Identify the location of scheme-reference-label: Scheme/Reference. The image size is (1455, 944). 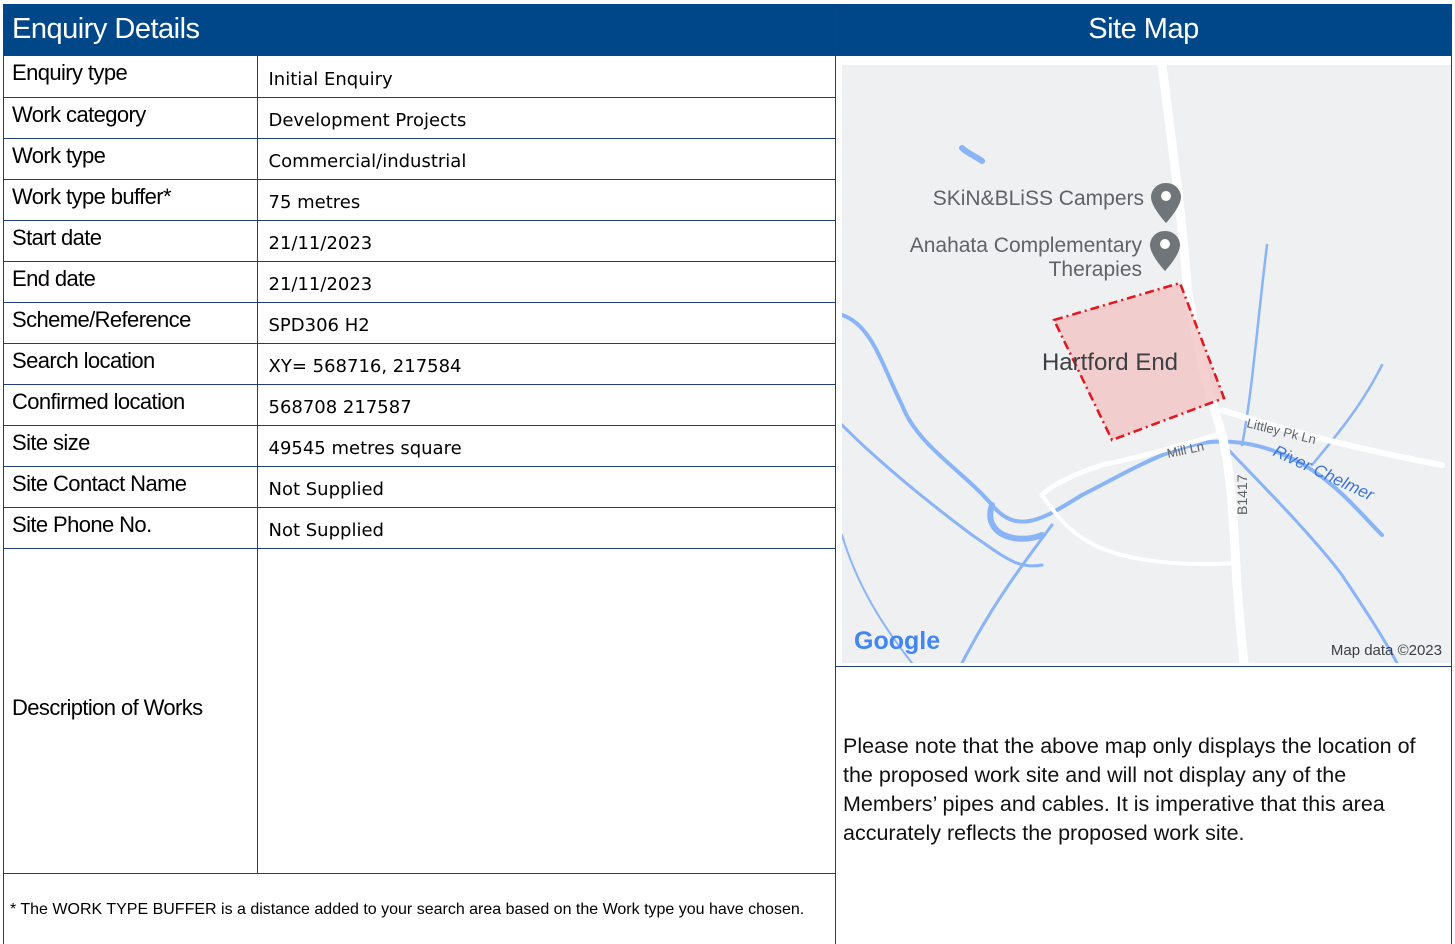
(131, 323).